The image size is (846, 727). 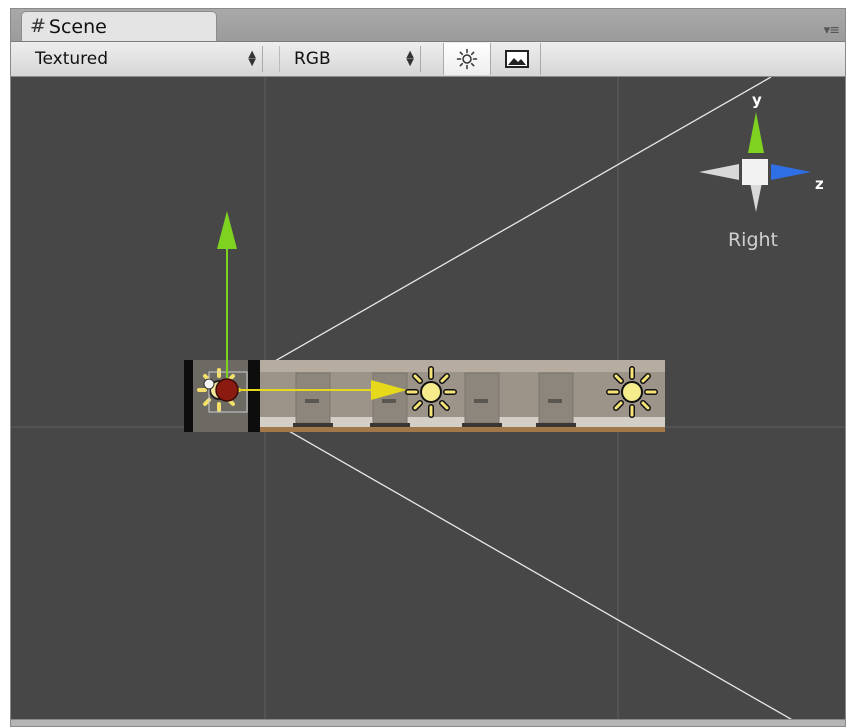 I want to click on scene-lighting-toggle, so click(x=467, y=59).